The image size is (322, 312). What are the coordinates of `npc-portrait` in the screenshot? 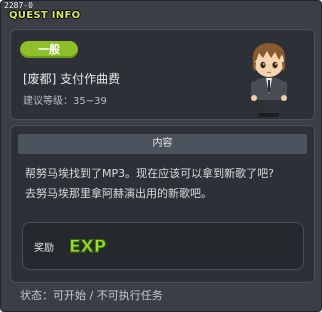 It's located at (269, 80).